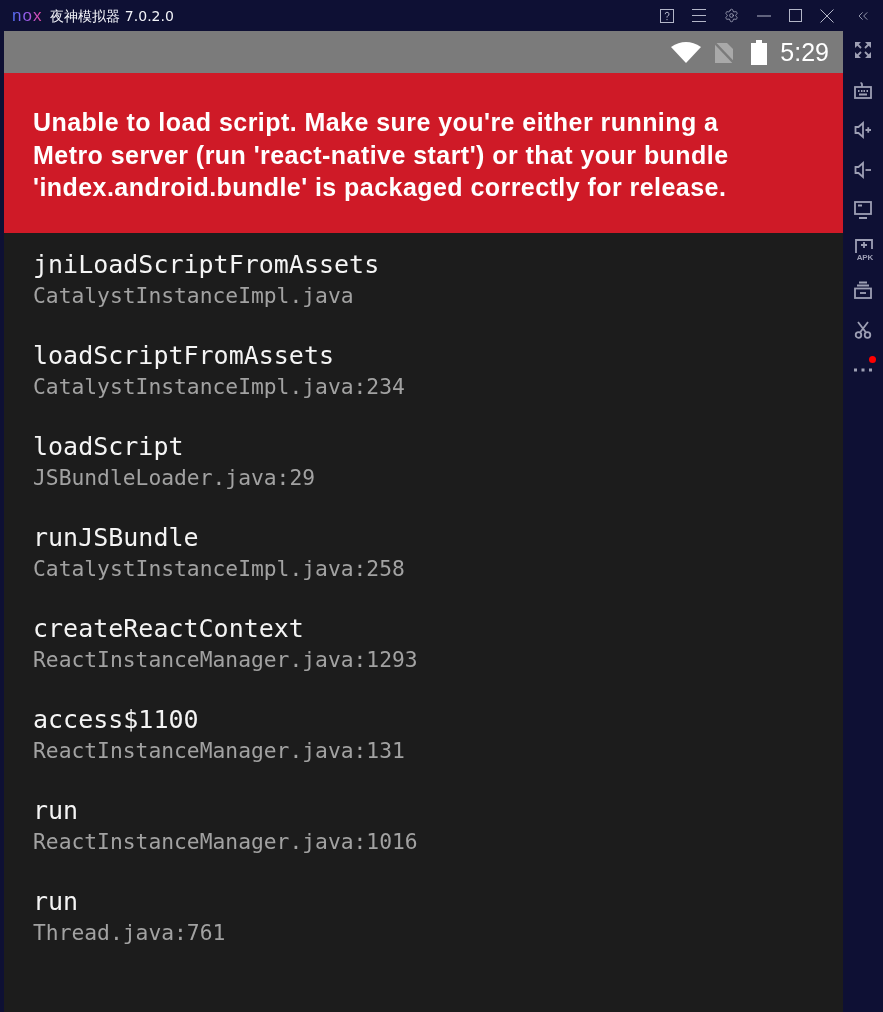 Image resolution: width=883 pixels, height=1012 pixels. What do you see at coordinates (863, 370) in the screenshot?
I see `more-icon` at bounding box center [863, 370].